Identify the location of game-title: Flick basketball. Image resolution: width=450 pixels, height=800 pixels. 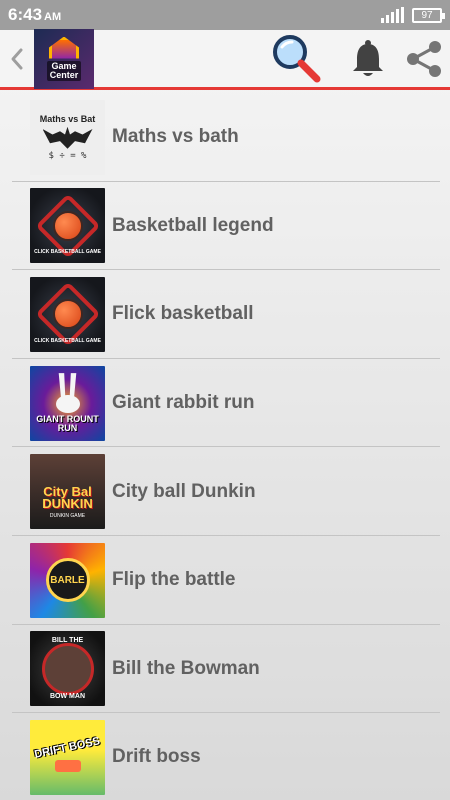
(183, 314).